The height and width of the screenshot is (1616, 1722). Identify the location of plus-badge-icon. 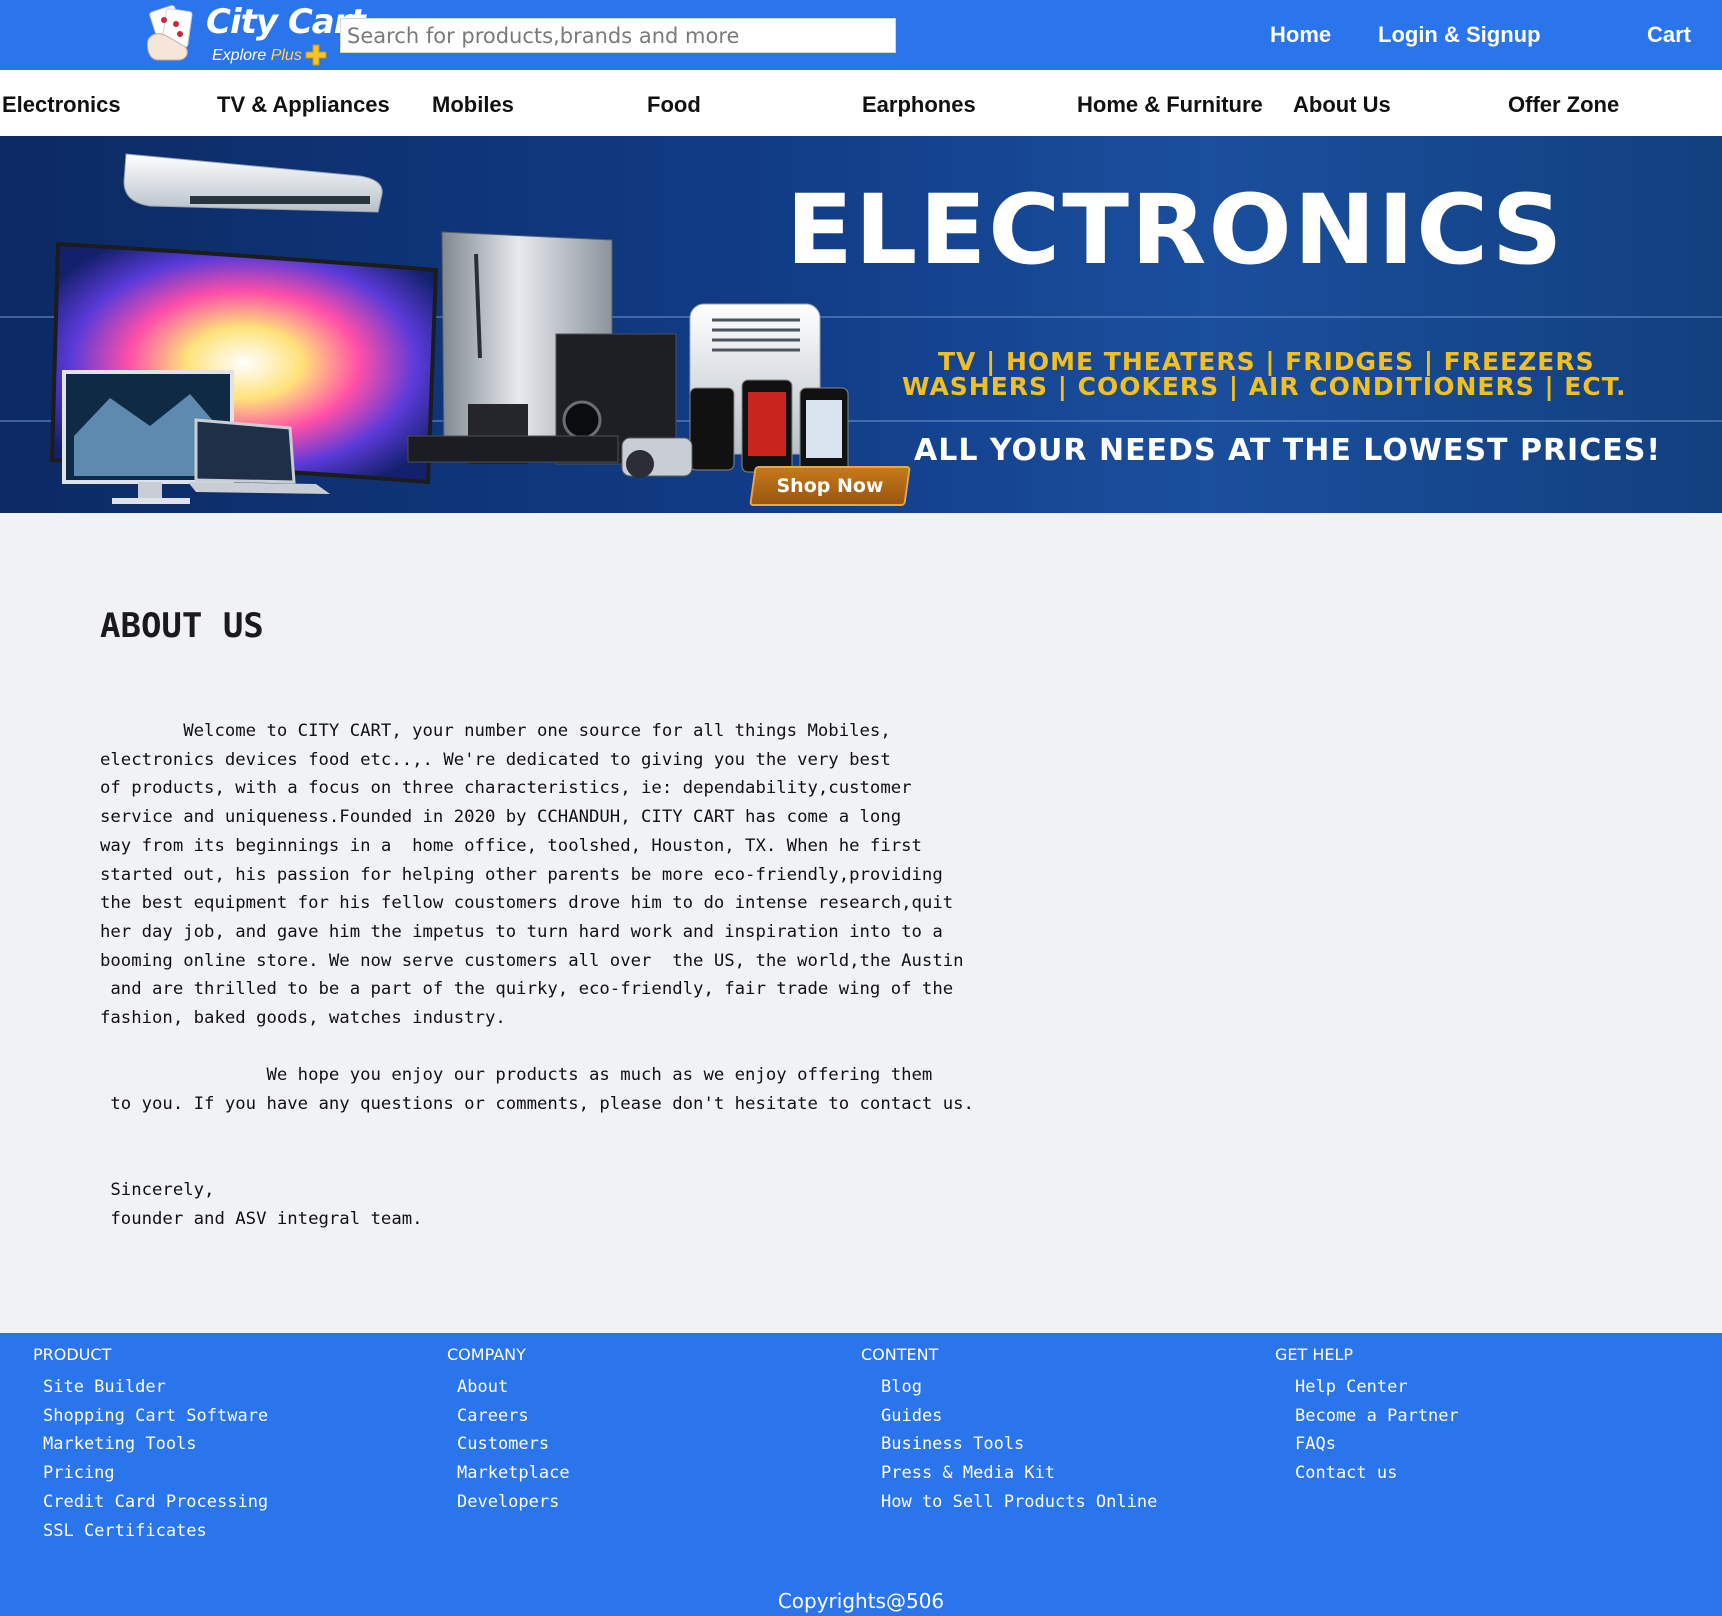
(316, 55).